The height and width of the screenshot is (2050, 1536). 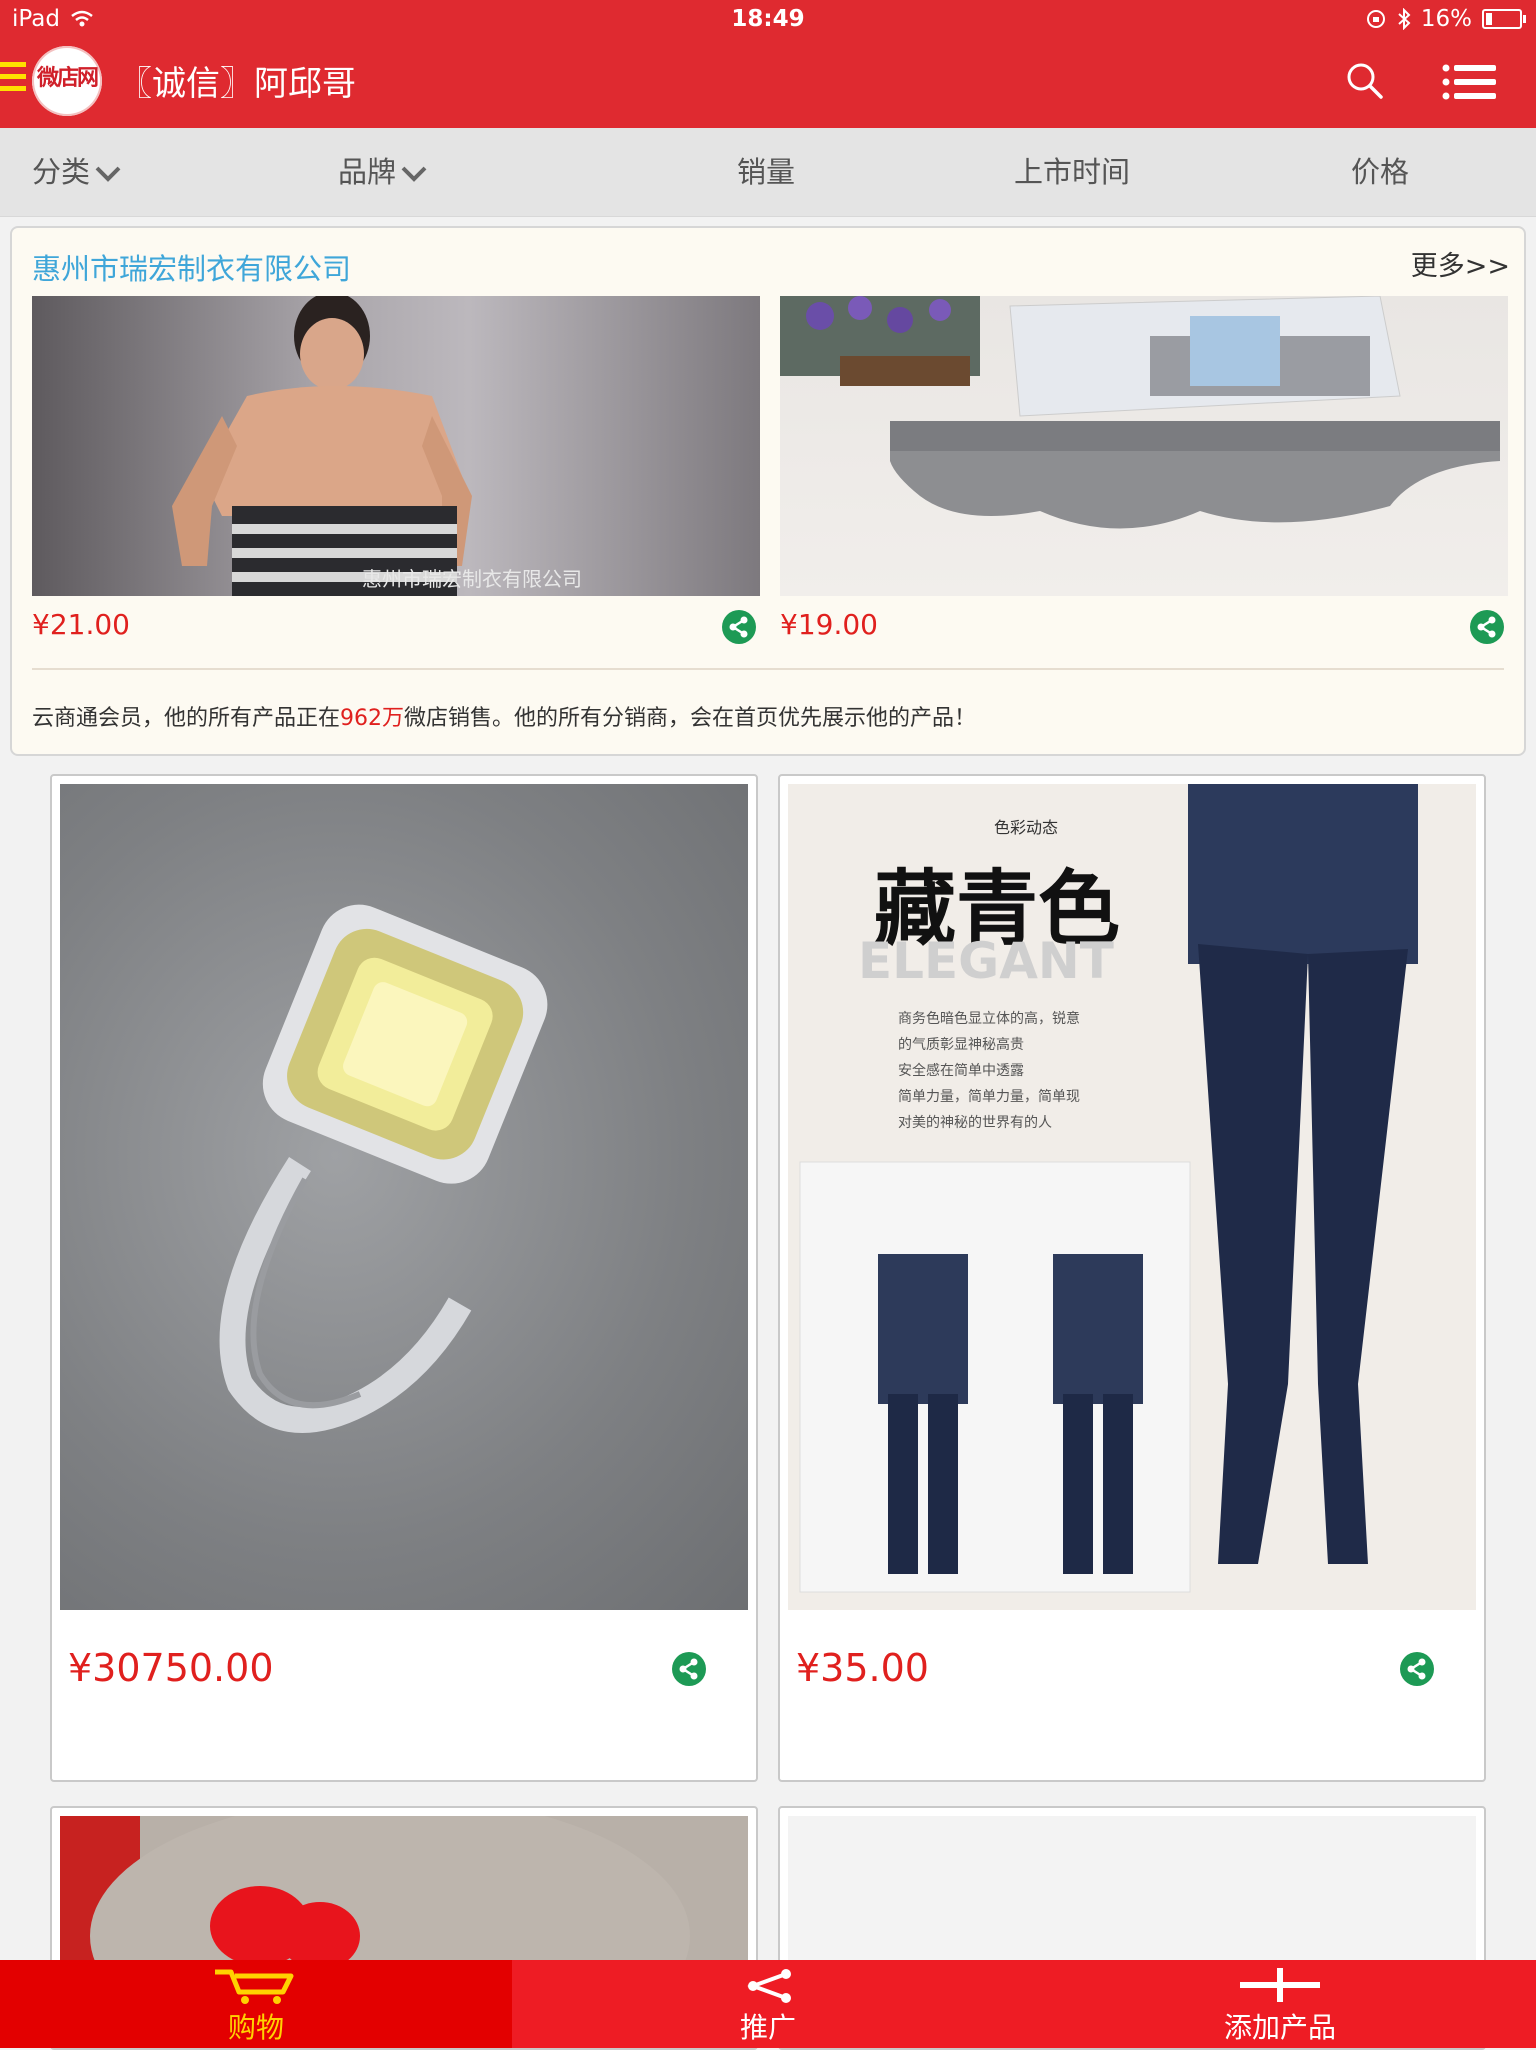 What do you see at coordinates (986, 961) in the screenshot?
I see `image-subtitle: ELEGANT` at bounding box center [986, 961].